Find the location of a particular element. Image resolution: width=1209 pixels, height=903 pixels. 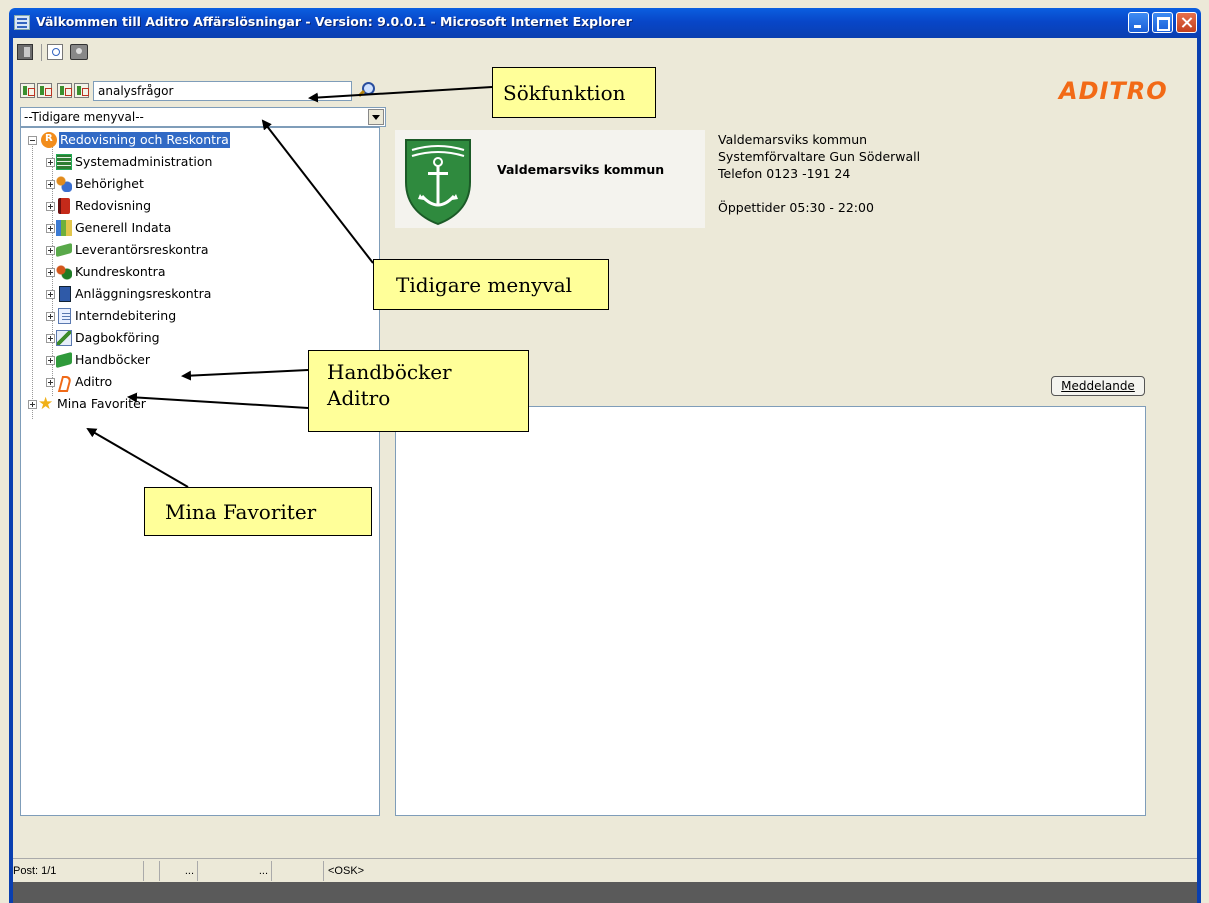

tree-item-kundreskontra: Kundreskontra is located at coordinates (153, 272).